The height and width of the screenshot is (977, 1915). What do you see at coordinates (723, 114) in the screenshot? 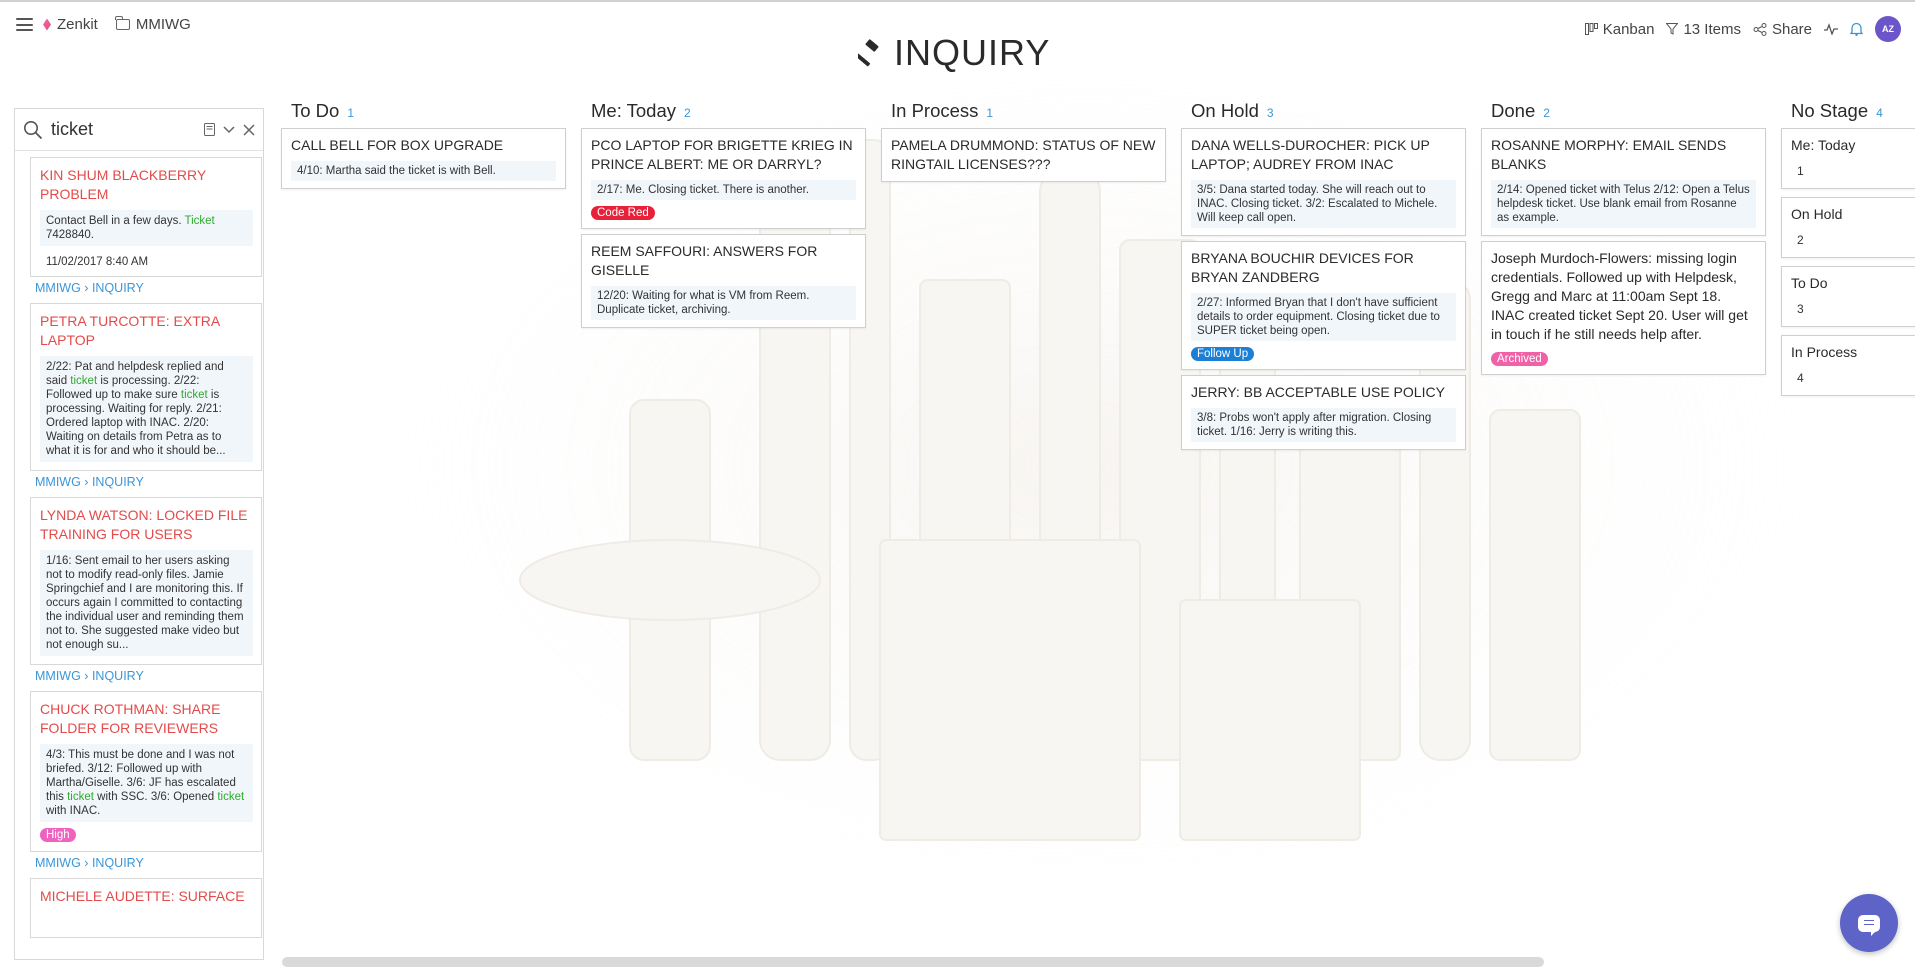
I see `column-header: Me: Today 2` at bounding box center [723, 114].